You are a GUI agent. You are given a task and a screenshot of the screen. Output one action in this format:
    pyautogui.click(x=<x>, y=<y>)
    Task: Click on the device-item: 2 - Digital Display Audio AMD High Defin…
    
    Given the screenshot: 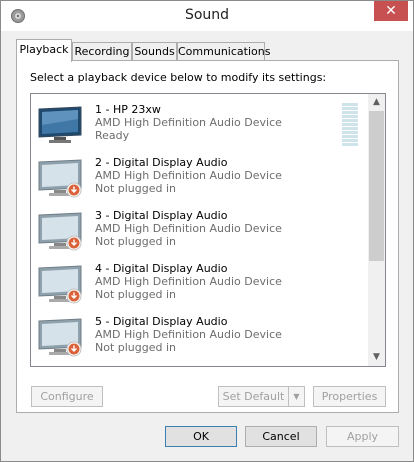 What is the action you would take?
    pyautogui.click(x=199, y=177)
    